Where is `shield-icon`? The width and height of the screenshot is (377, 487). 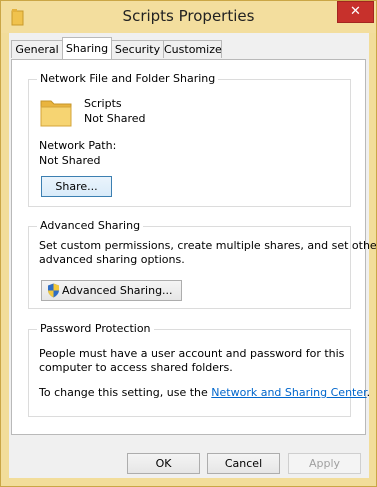 shield-icon is located at coordinates (53, 293).